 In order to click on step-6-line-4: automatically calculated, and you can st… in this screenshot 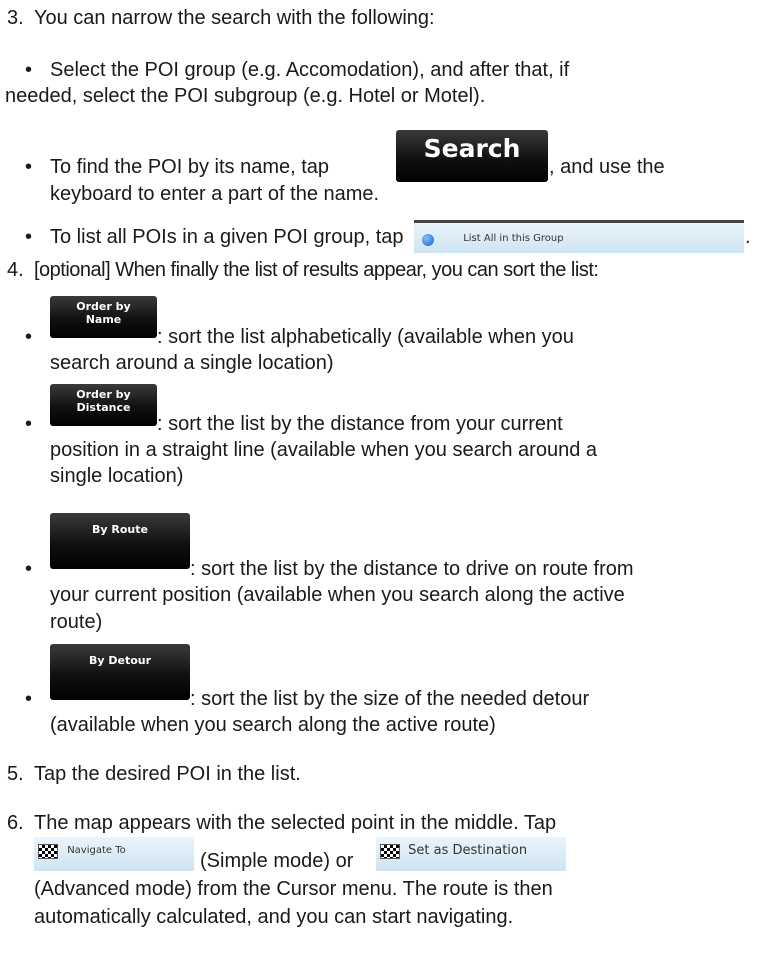, I will do `click(274, 917)`.